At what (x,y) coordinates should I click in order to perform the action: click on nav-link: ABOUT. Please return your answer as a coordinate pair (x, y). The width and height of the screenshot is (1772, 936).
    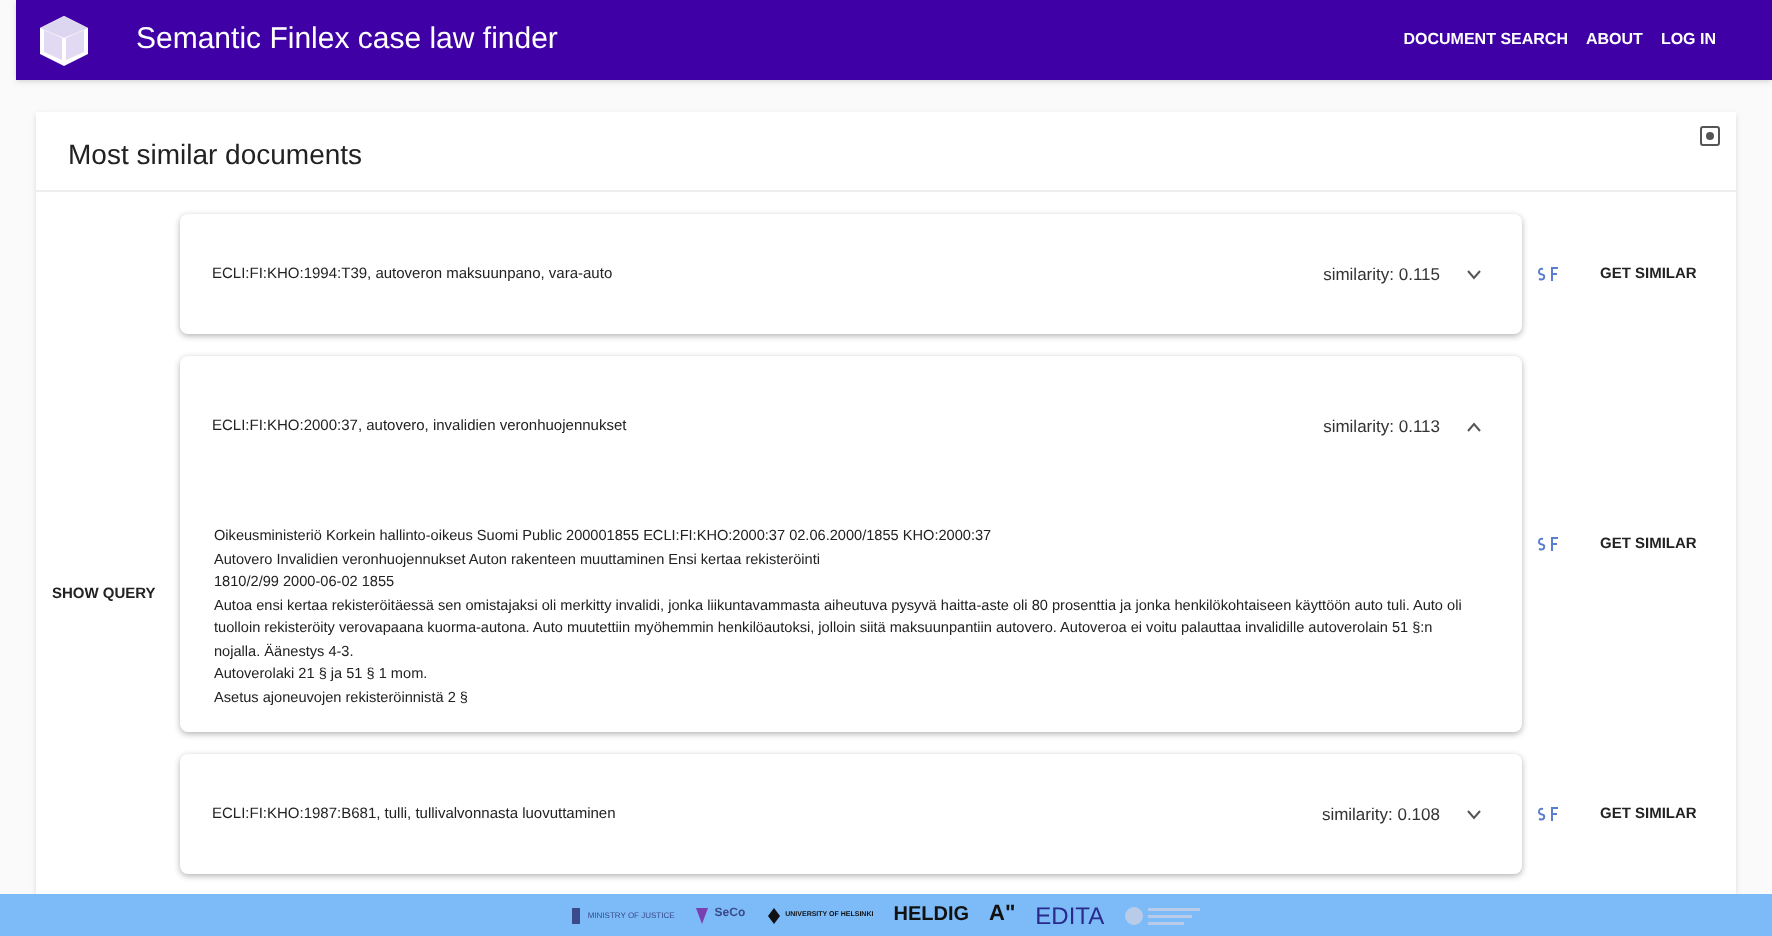
    Looking at the image, I should click on (1614, 40).